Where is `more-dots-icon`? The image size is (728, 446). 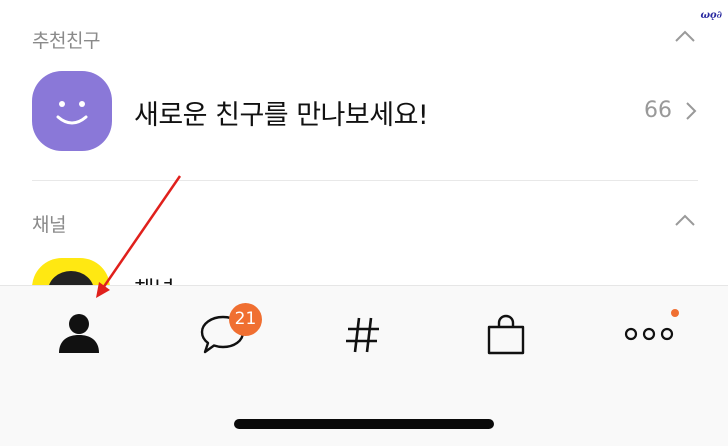
more-dots-icon is located at coordinates (649, 334).